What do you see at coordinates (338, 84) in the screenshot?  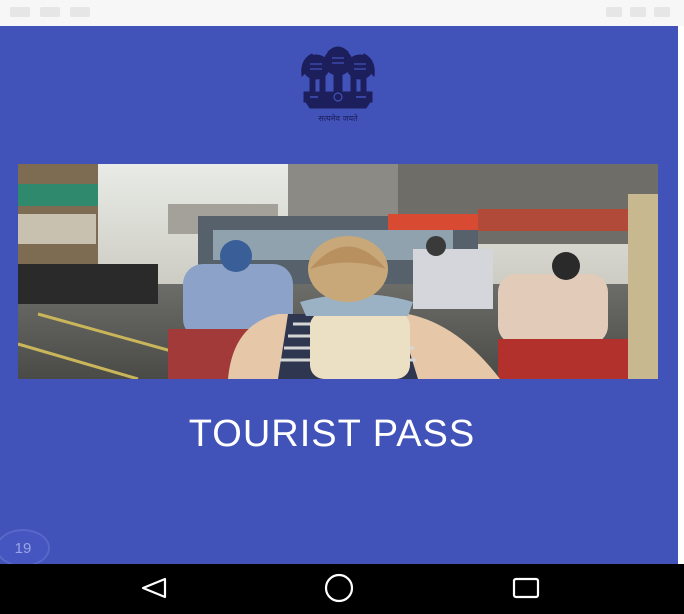 I see `india-state-emblem-icon: सत्यमेव जयते` at bounding box center [338, 84].